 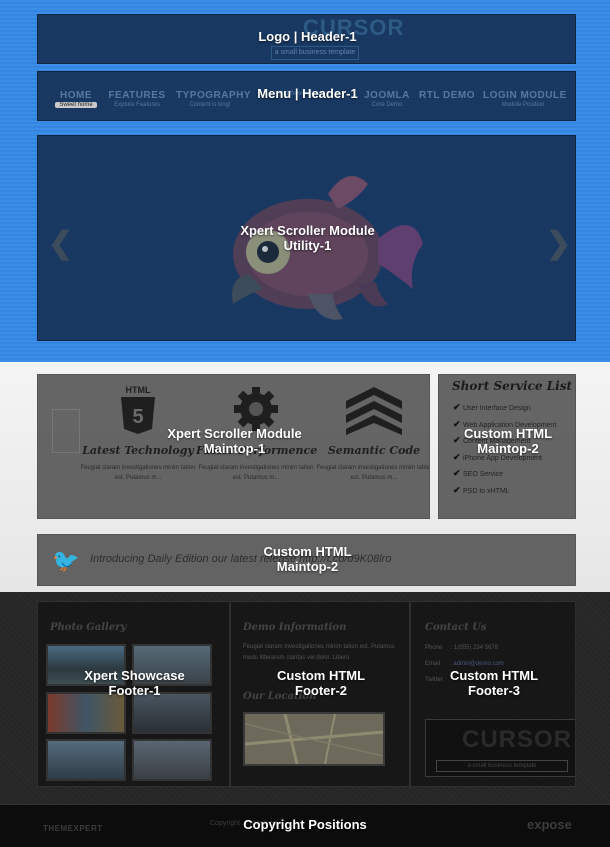 I want to click on contact-us-title: Contact Us, so click(x=456, y=627).